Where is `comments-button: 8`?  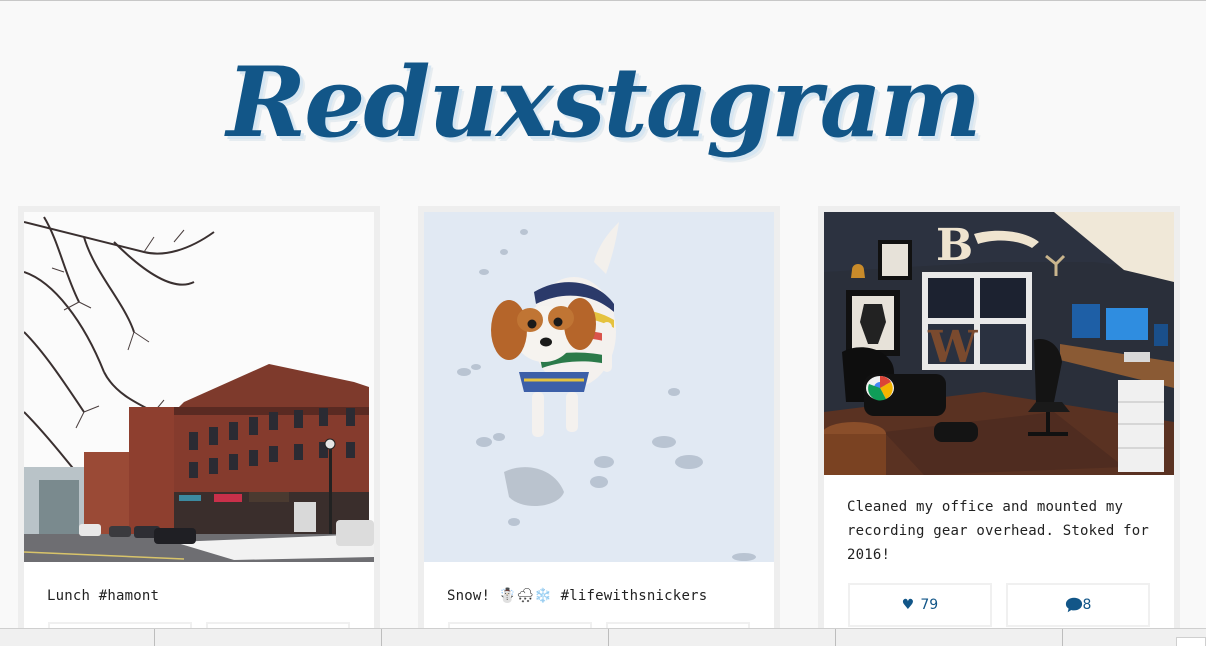 comments-button: 8 is located at coordinates (1078, 605).